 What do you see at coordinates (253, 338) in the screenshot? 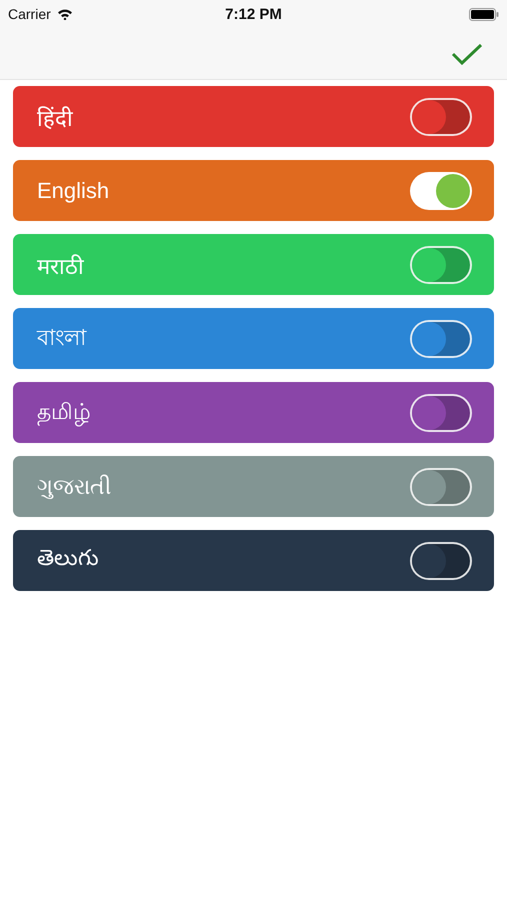
I see `language-row: বাংলা` at bounding box center [253, 338].